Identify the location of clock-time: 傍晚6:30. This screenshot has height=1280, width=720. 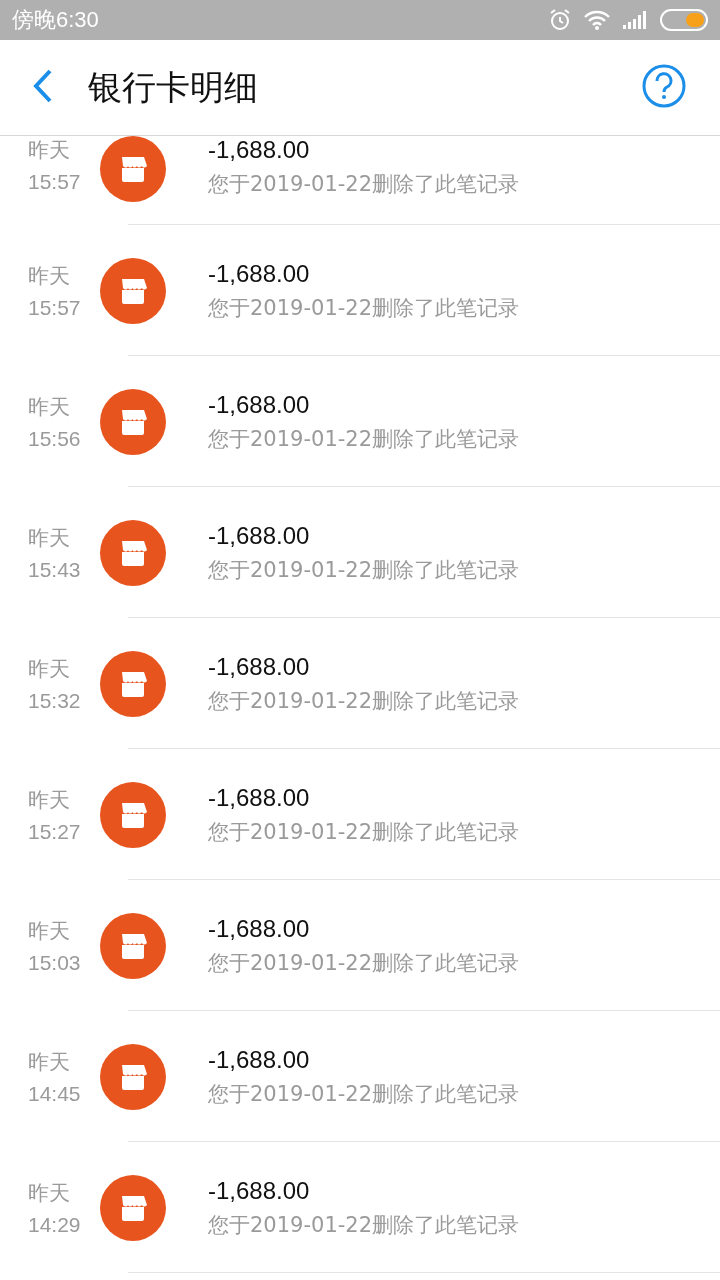
(55, 20).